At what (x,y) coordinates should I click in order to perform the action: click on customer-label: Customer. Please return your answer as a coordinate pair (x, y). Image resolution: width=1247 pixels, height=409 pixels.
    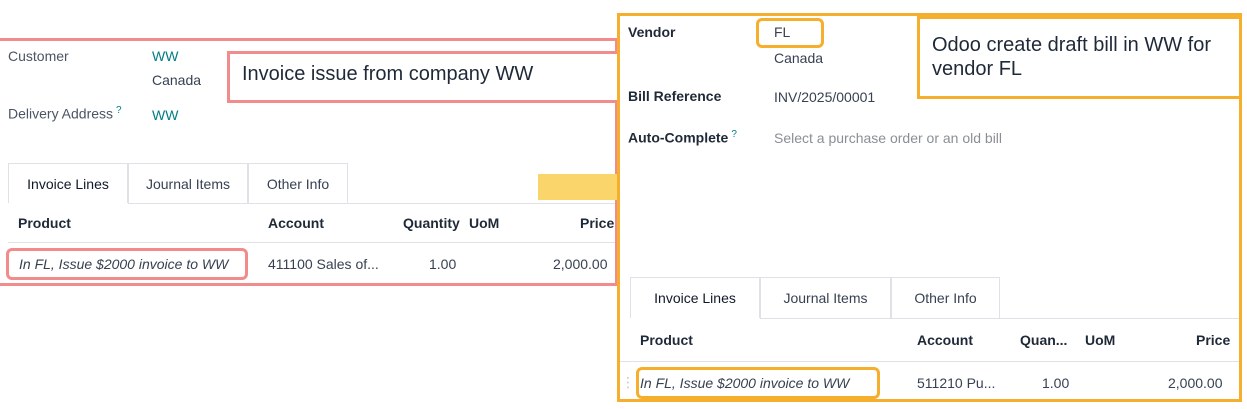
    Looking at the image, I should click on (38, 56).